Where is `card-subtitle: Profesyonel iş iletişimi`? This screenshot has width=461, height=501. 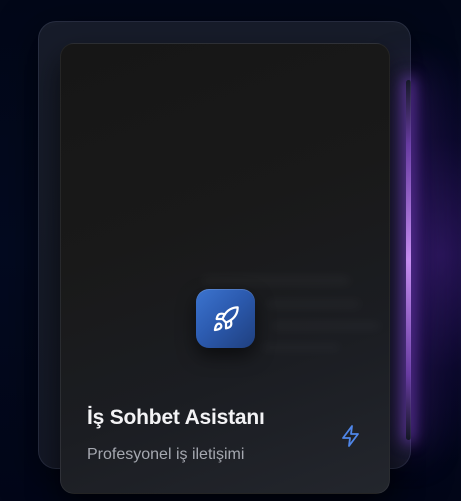 card-subtitle: Profesyonel iş iletişimi is located at coordinates (166, 454).